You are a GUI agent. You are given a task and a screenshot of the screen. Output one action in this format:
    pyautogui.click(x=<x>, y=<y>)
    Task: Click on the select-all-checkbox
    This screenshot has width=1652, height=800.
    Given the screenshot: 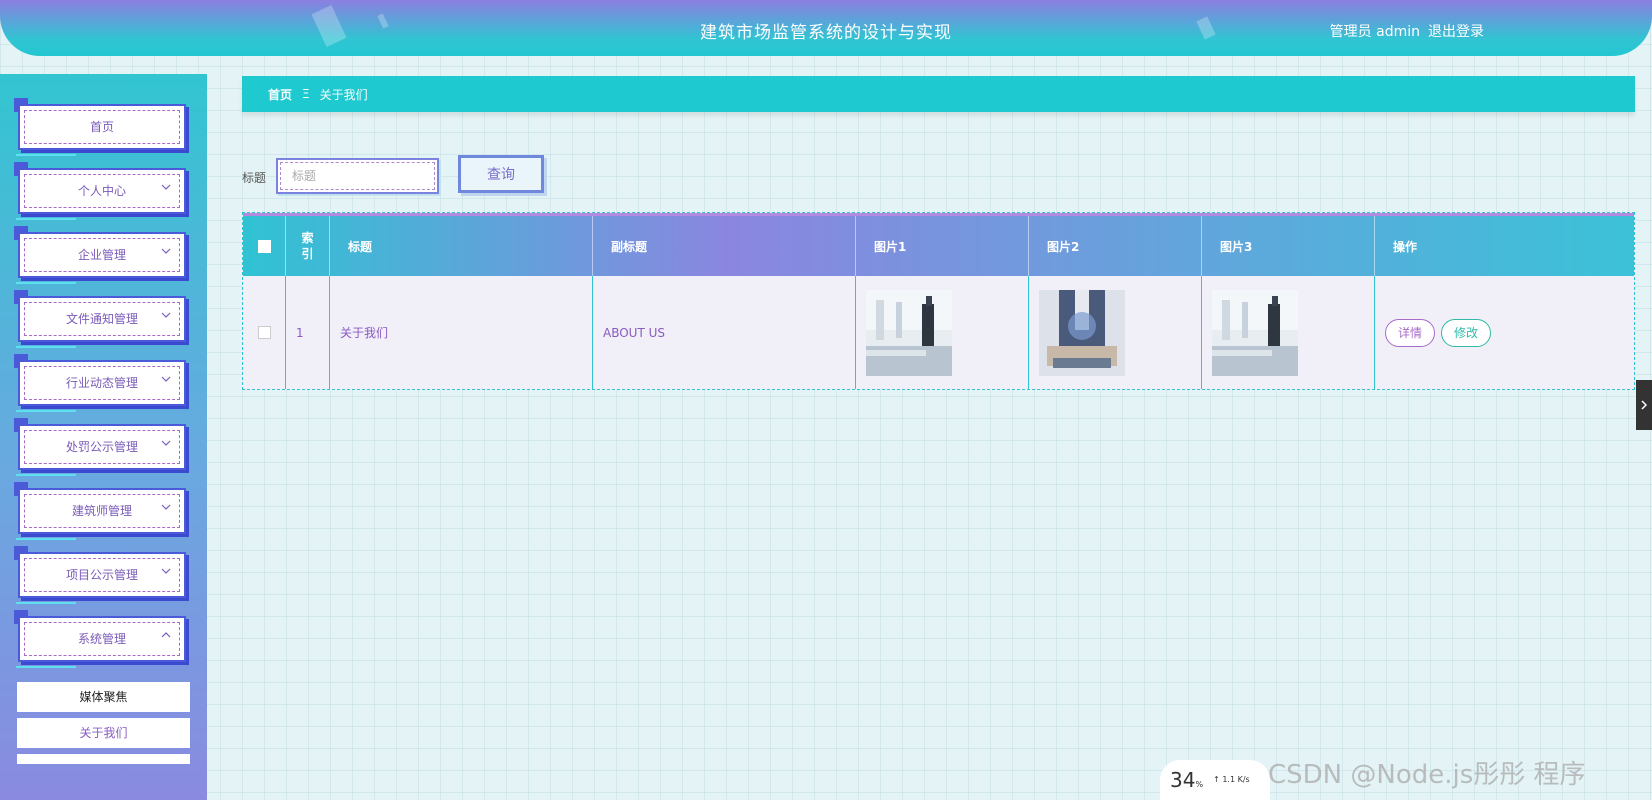 What is the action you would take?
    pyautogui.click(x=264, y=246)
    